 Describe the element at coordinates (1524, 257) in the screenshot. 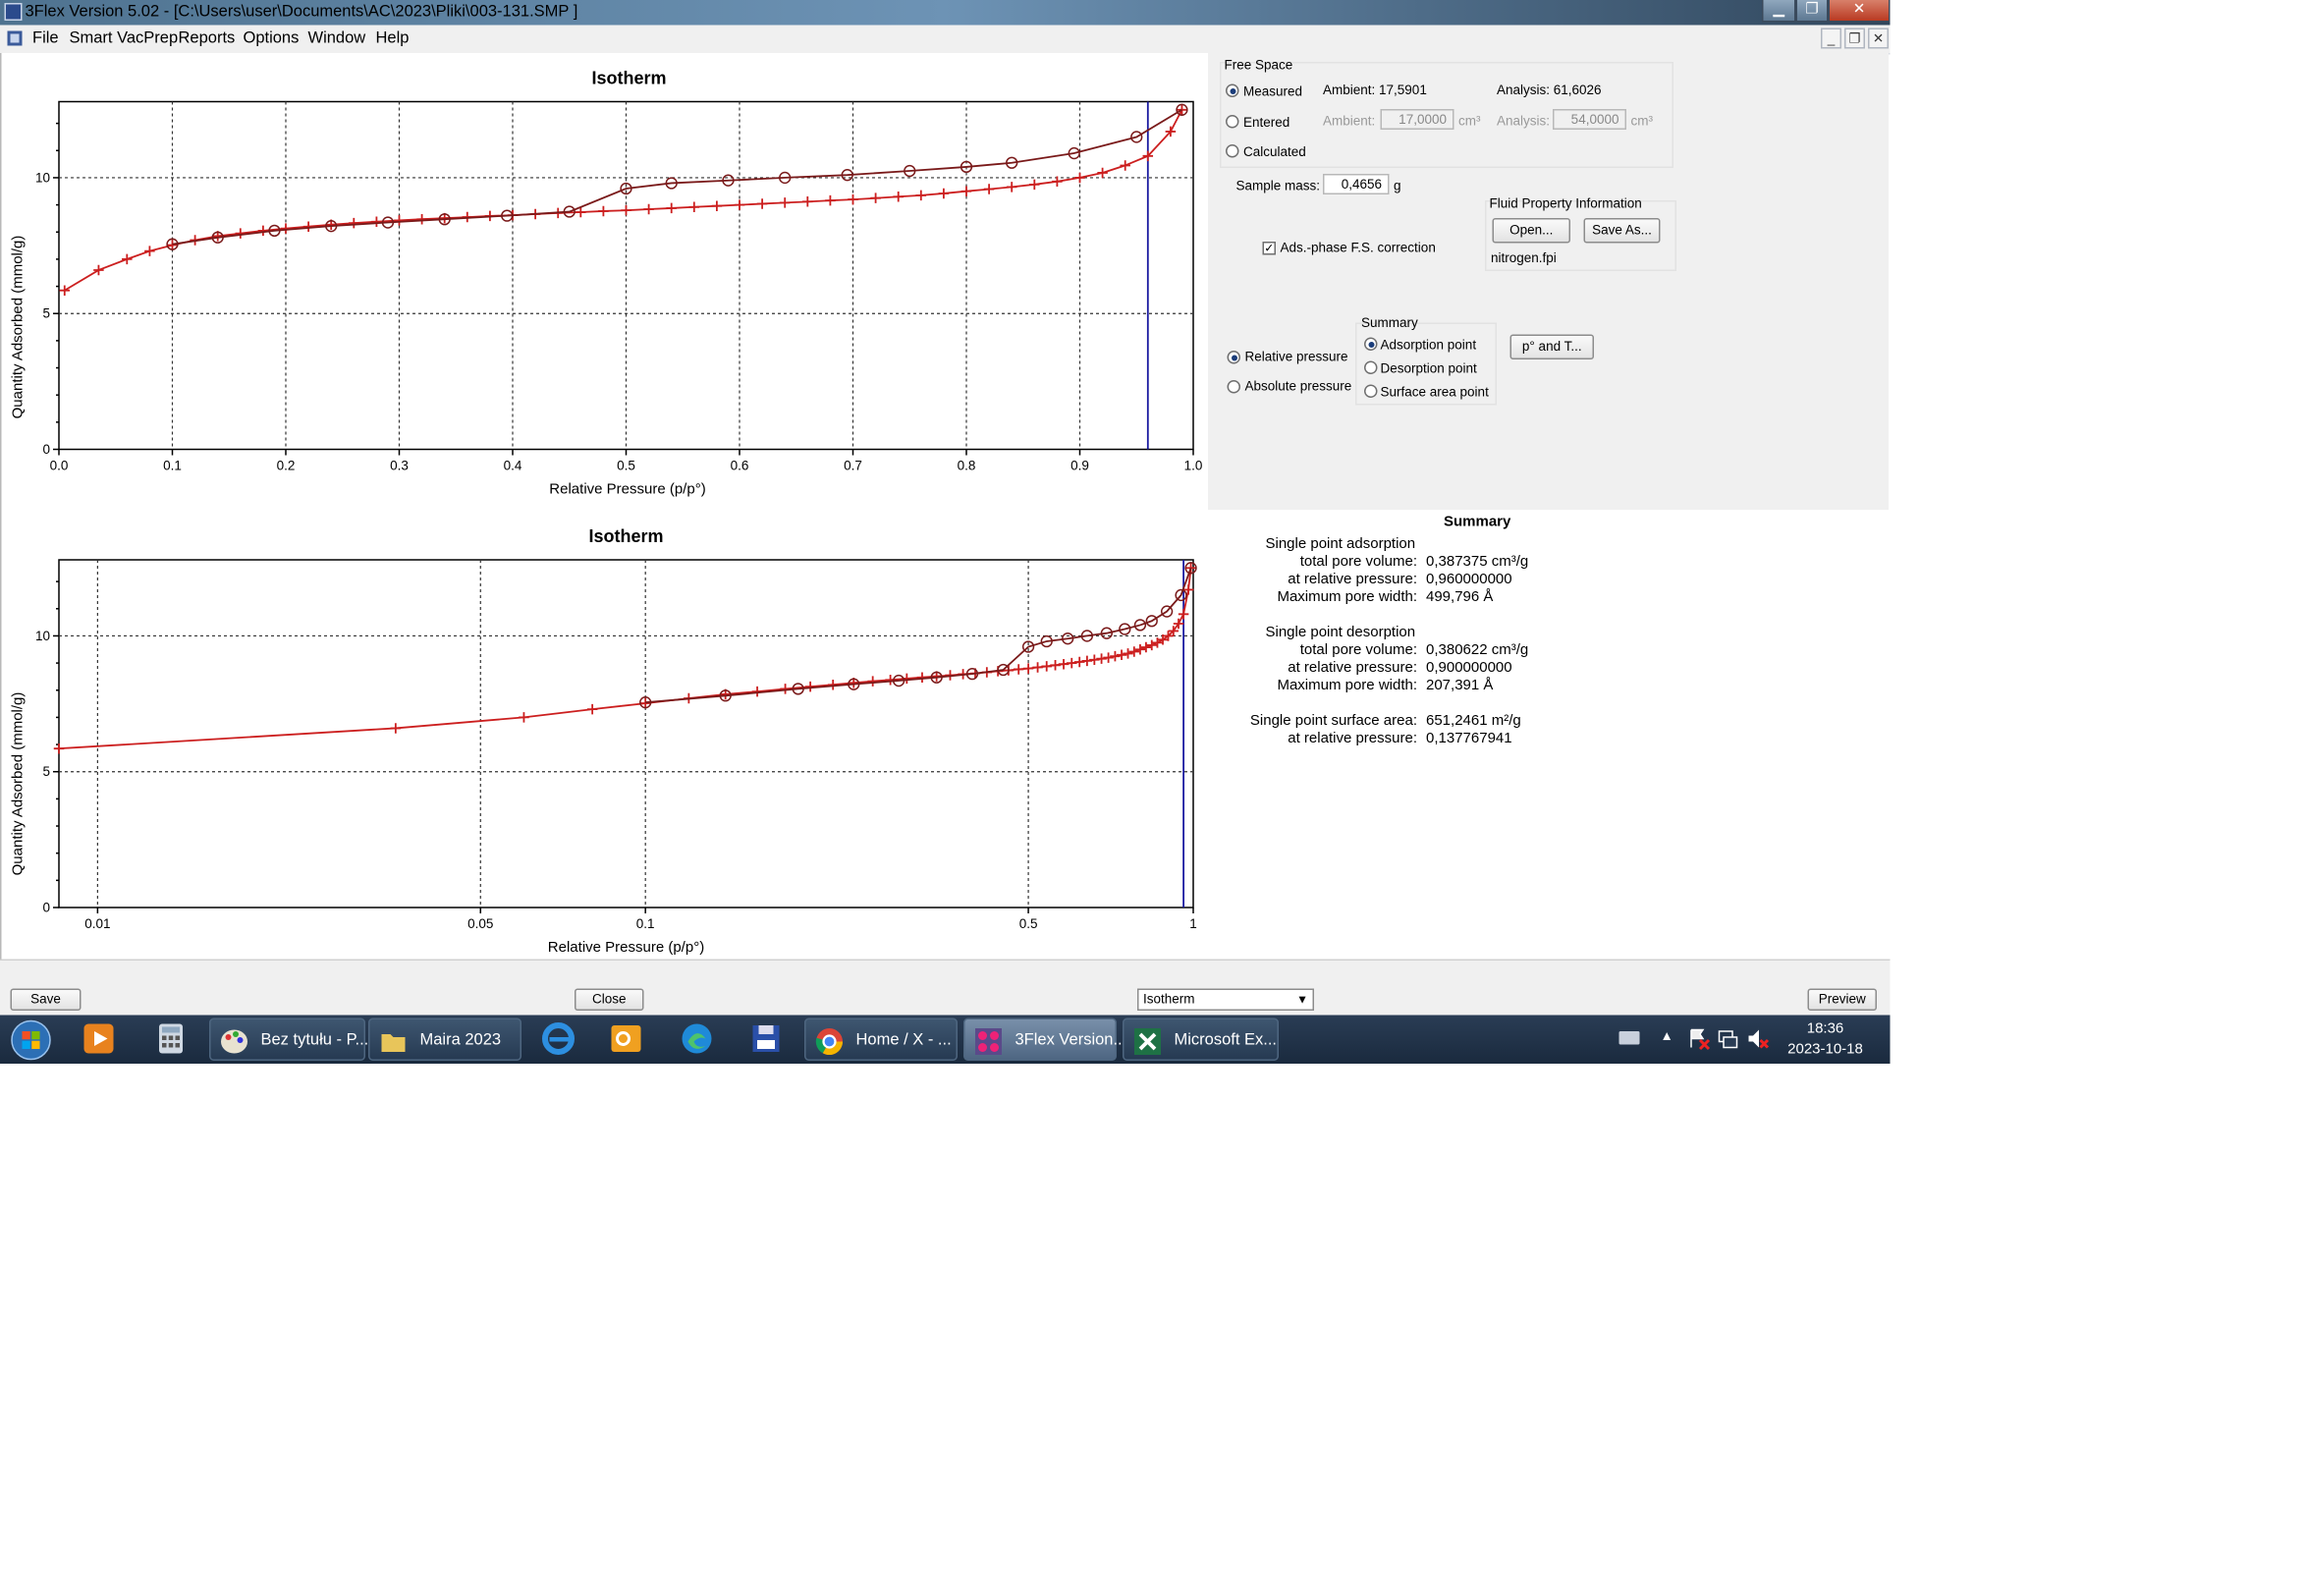

I see `fluid-file-name: nitrogen.fpi` at that location.